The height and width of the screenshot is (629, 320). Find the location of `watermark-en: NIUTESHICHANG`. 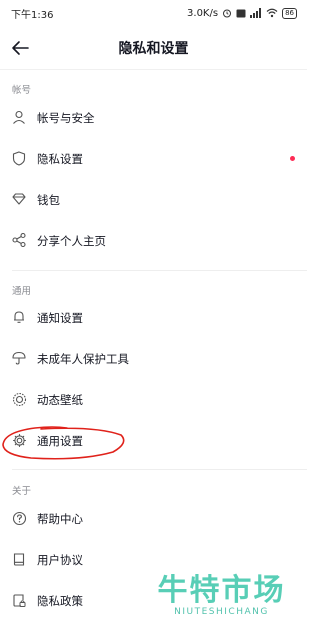

watermark-en: NIUTESHICHANG is located at coordinates (221, 612).